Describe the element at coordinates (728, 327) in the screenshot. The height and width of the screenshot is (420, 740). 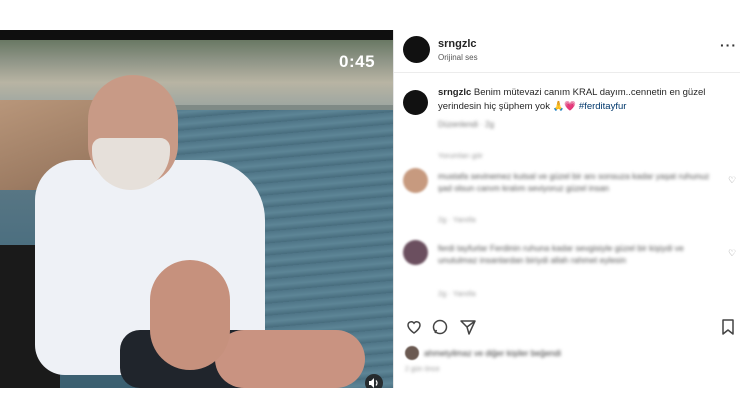
I see `bookmark-icon` at that location.